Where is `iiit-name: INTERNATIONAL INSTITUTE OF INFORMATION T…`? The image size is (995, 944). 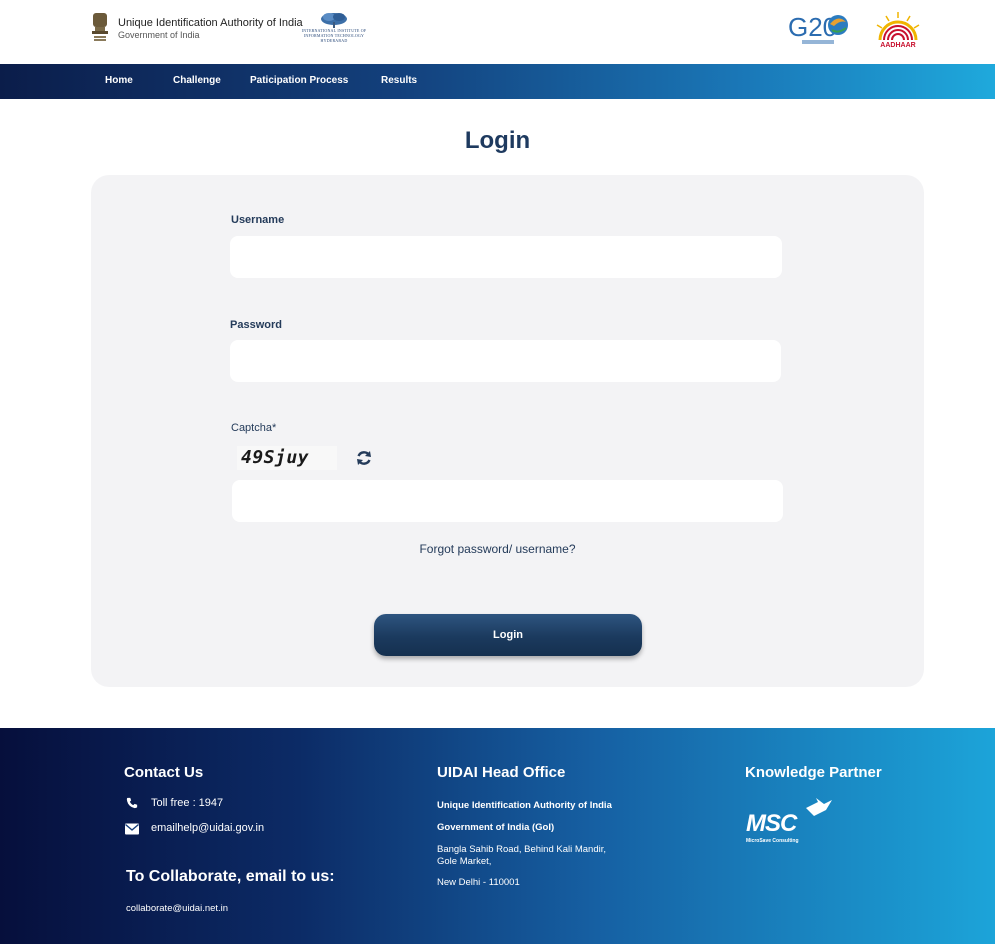 iiit-name: INTERNATIONAL INSTITUTE OF INFORMATION T… is located at coordinates (334, 33).